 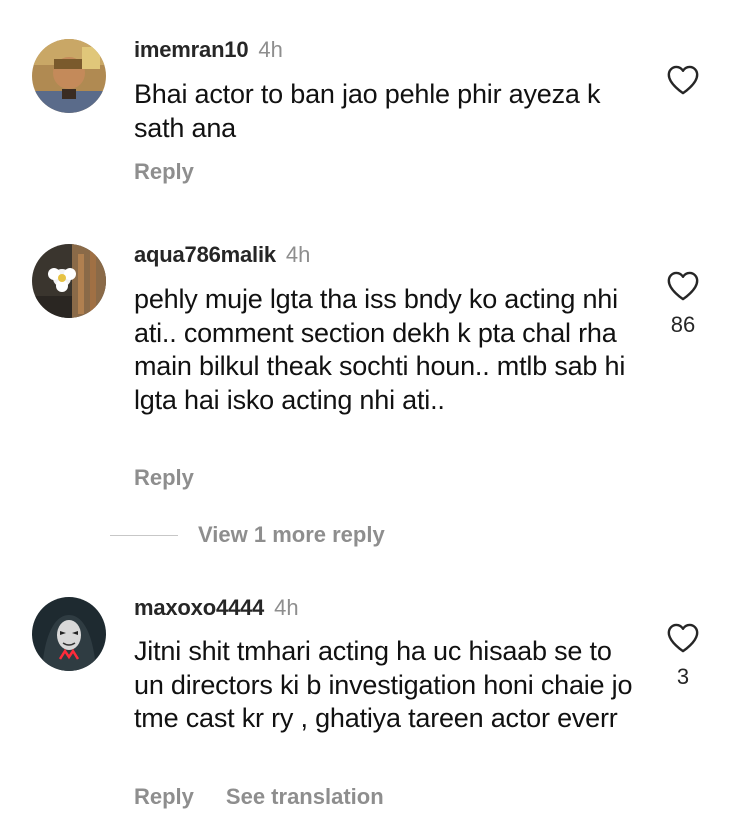 What do you see at coordinates (683, 656) in the screenshot?
I see `like-area: 3` at bounding box center [683, 656].